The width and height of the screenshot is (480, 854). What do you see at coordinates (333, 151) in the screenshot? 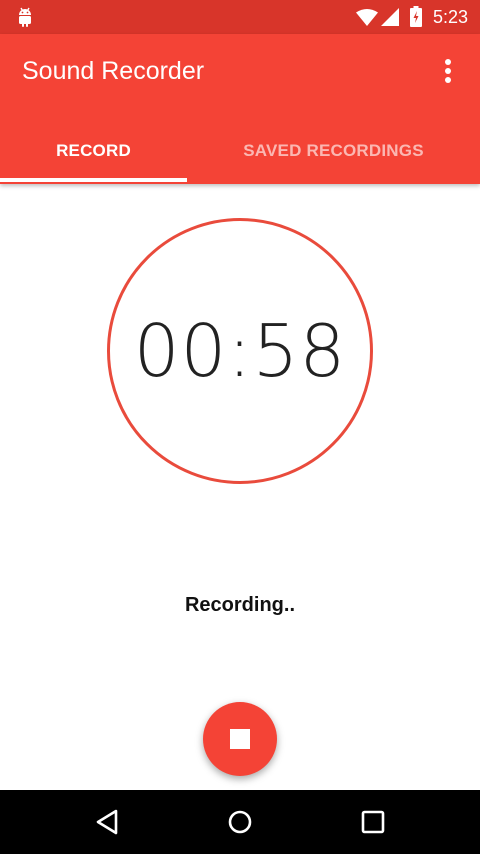
I see `tab-saved-recordings: SAVED RECORDINGS` at bounding box center [333, 151].